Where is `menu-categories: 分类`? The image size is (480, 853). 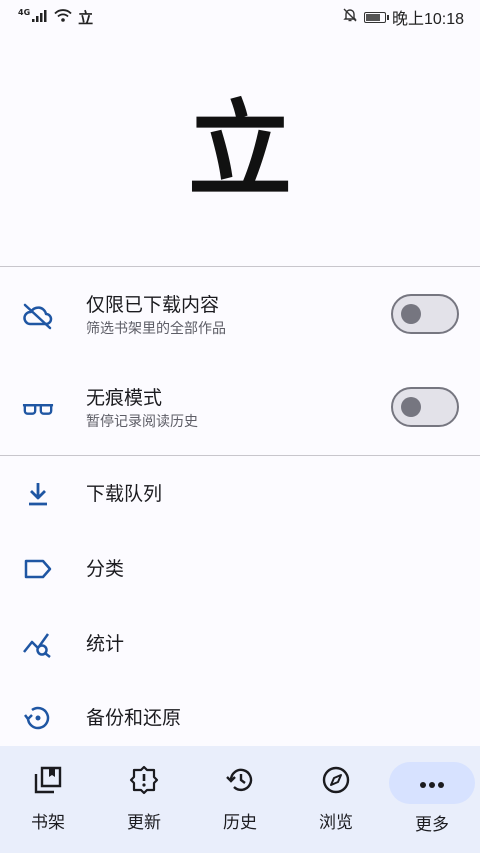
menu-categories: 分类 is located at coordinates (240, 569).